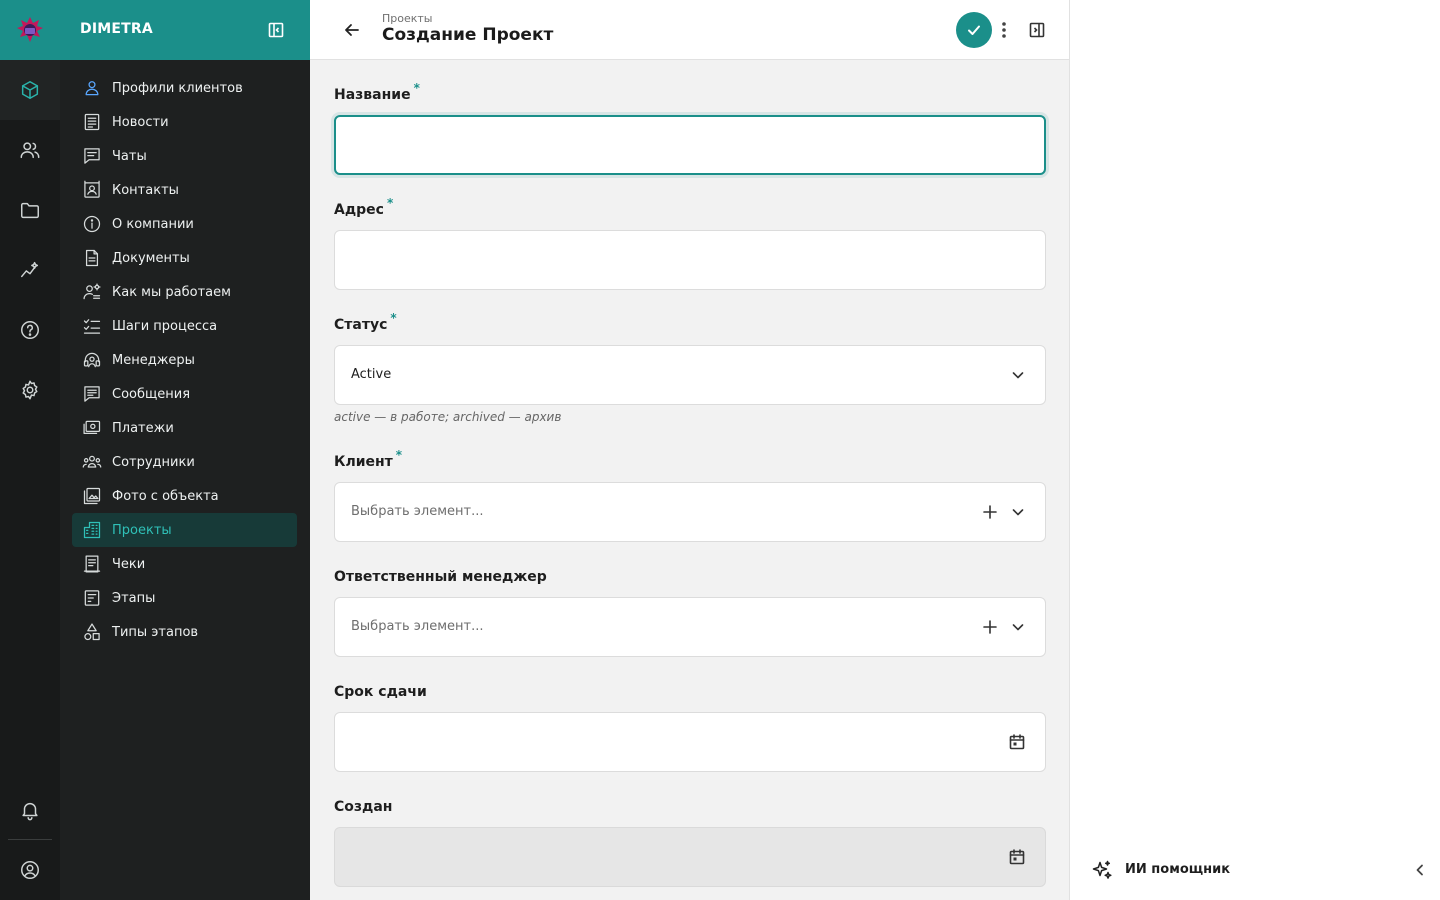  What do you see at coordinates (92, 326) in the screenshot?
I see `checklist-icon` at bounding box center [92, 326].